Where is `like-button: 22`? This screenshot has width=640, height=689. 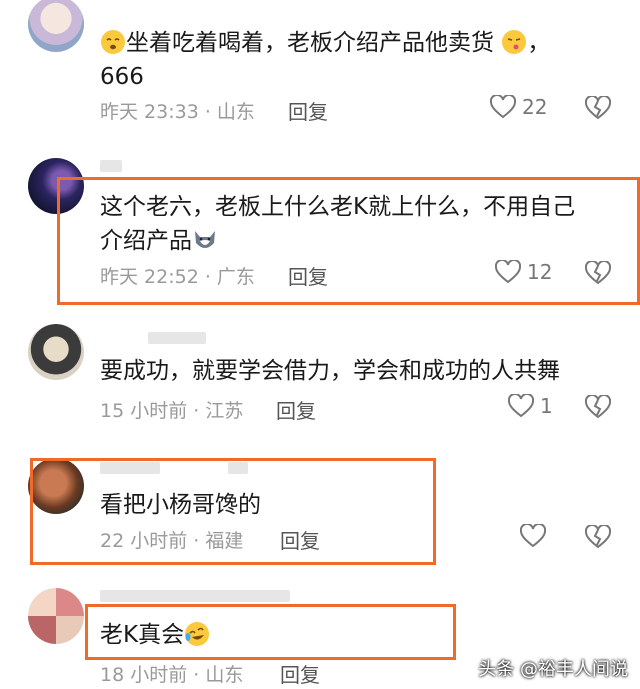
like-button: 22 is located at coordinates (518, 107).